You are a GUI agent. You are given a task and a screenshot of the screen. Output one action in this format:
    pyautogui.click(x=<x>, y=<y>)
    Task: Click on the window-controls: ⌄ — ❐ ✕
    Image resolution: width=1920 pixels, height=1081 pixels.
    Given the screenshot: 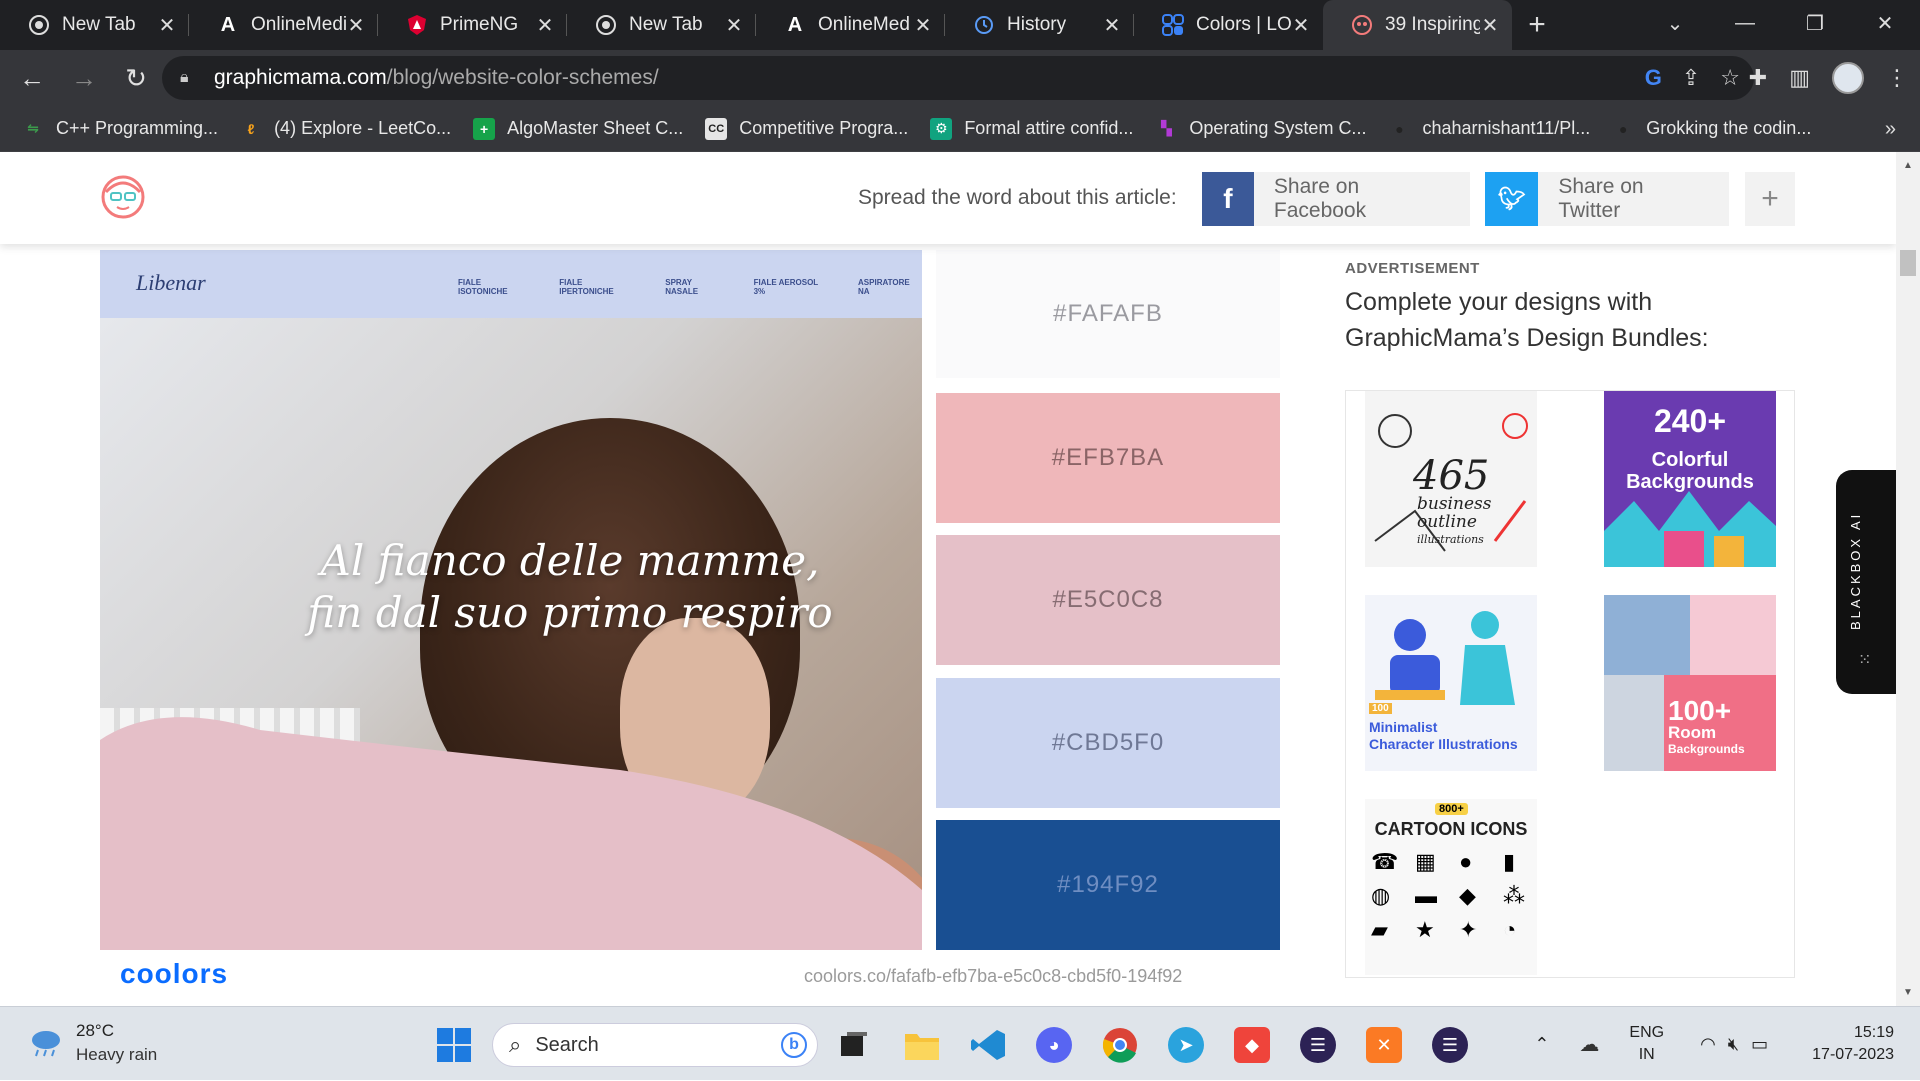 What is the action you would take?
    pyautogui.click(x=1780, y=23)
    